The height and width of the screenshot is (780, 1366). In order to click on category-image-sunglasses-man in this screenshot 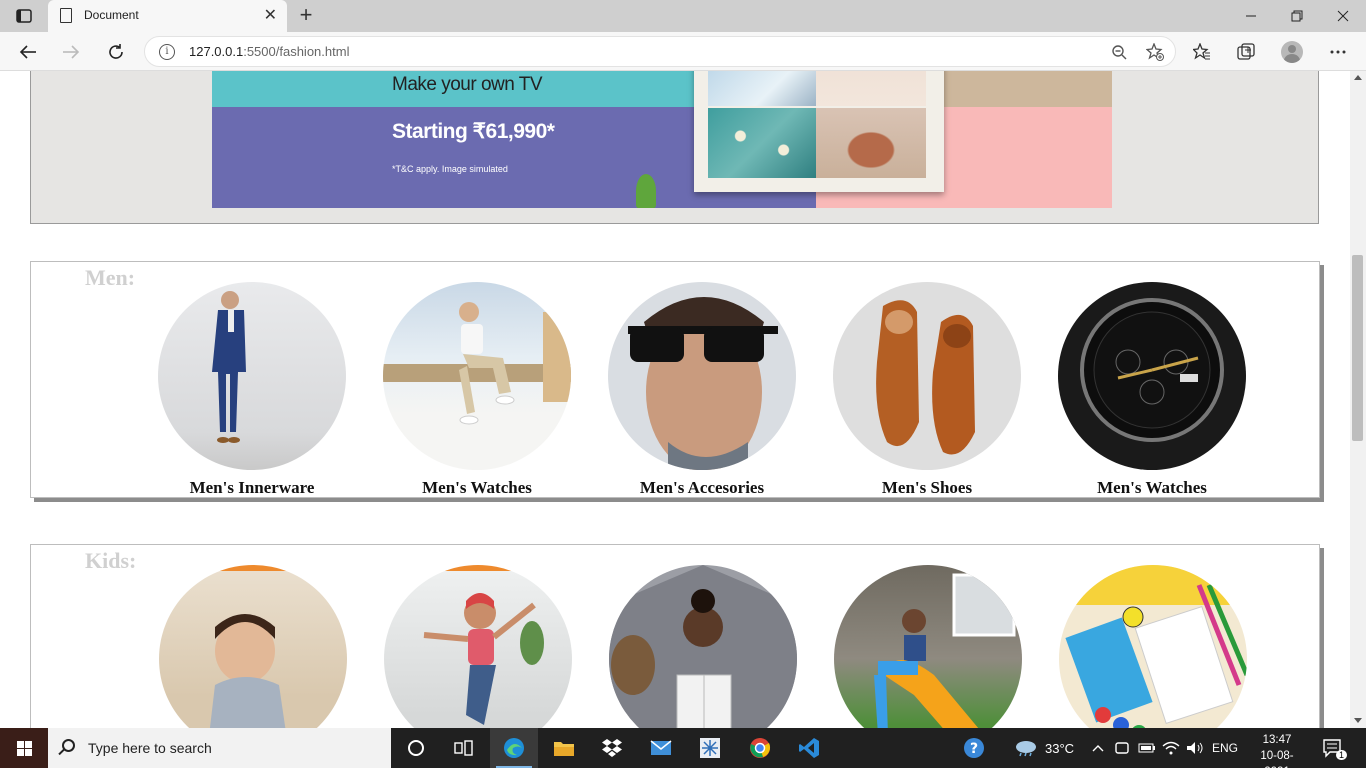, I will do `click(702, 376)`.